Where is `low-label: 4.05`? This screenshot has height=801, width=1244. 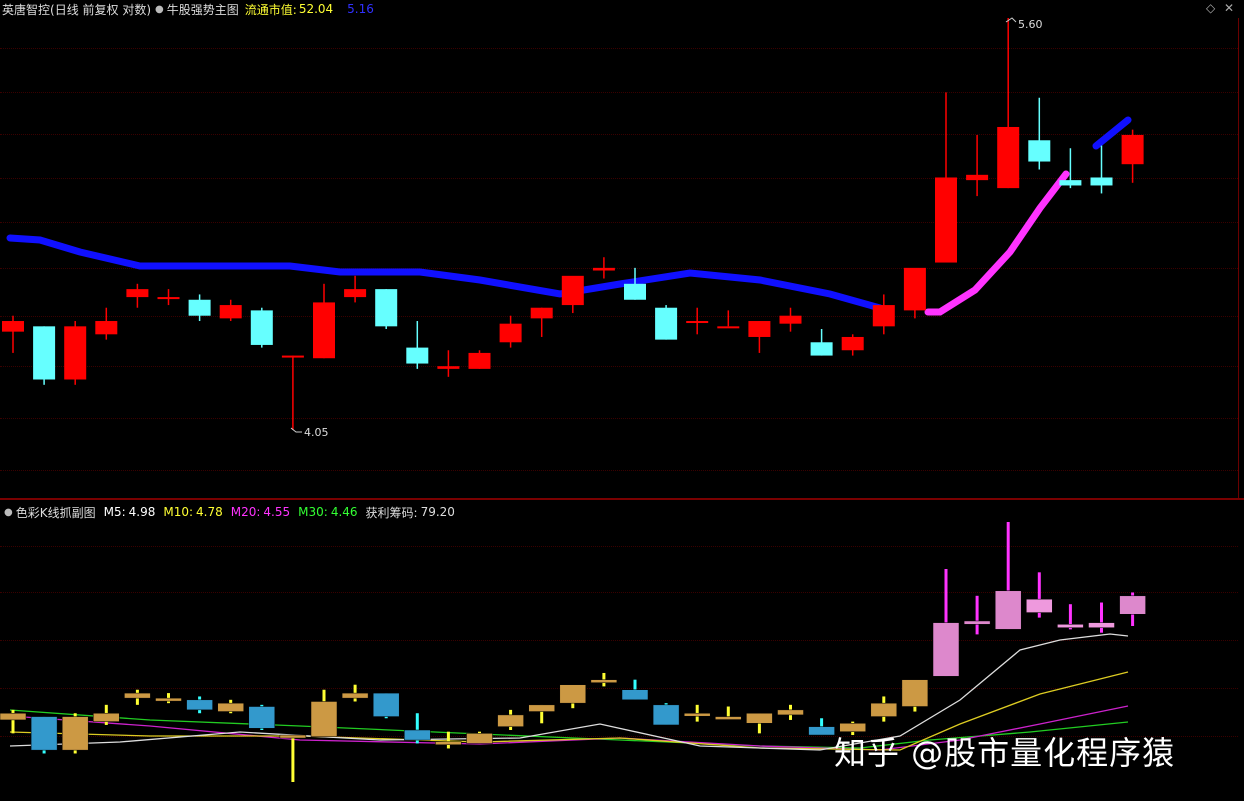
low-label: 4.05 is located at coordinates (316, 432).